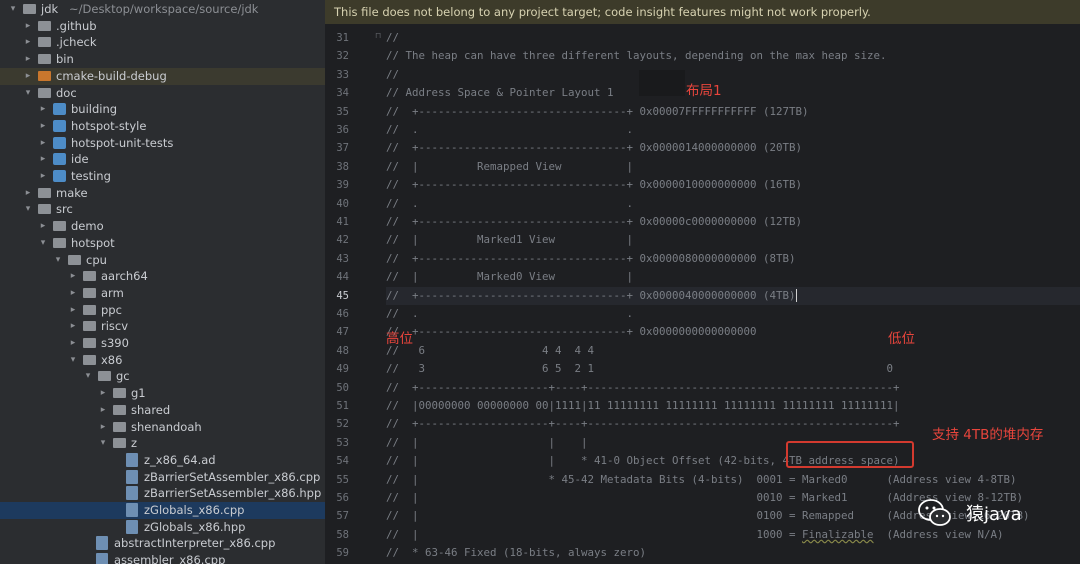  What do you see at coordinates (162, 143) in the screenshot?
I see `tree-item: ▸ hotspot-unit-tests` at bounding box center [162, 143].